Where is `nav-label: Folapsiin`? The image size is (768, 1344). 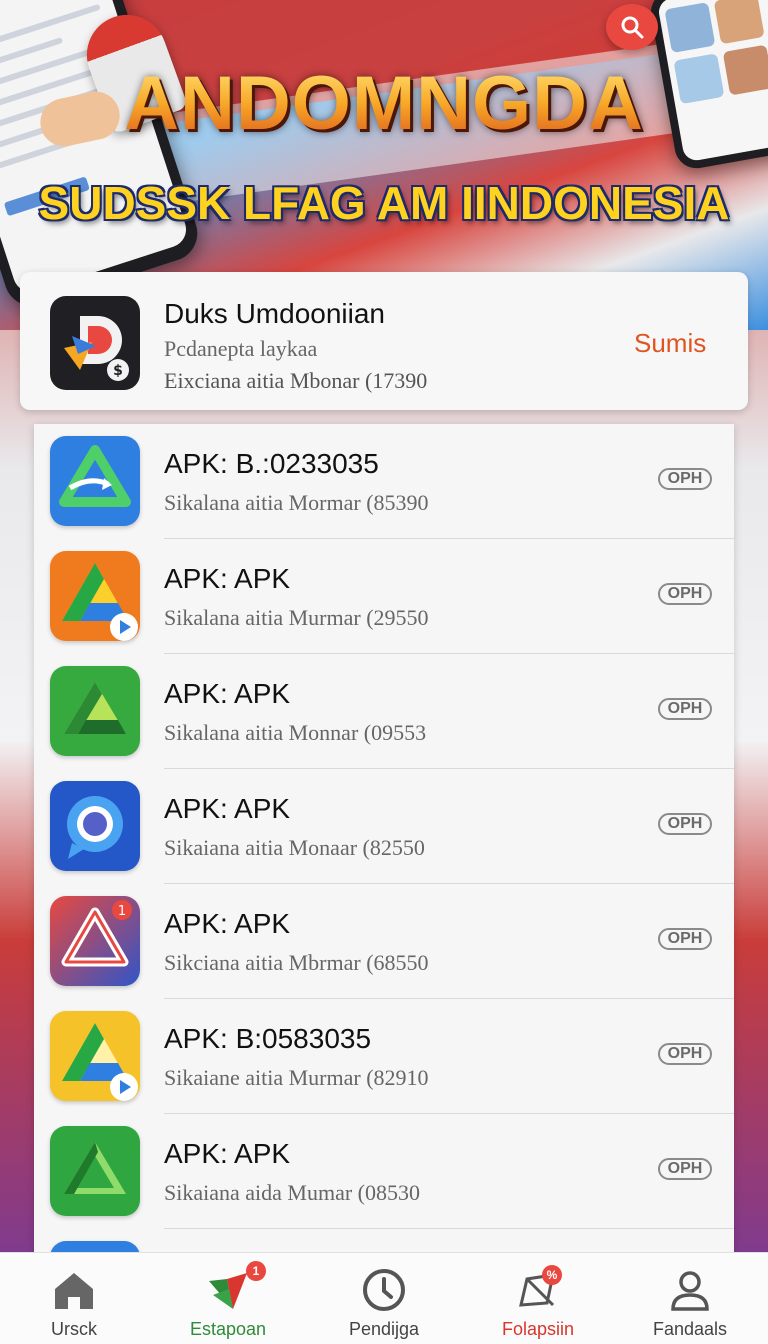 nav-label: Folapsiin is located at coordinates (538, 1329).